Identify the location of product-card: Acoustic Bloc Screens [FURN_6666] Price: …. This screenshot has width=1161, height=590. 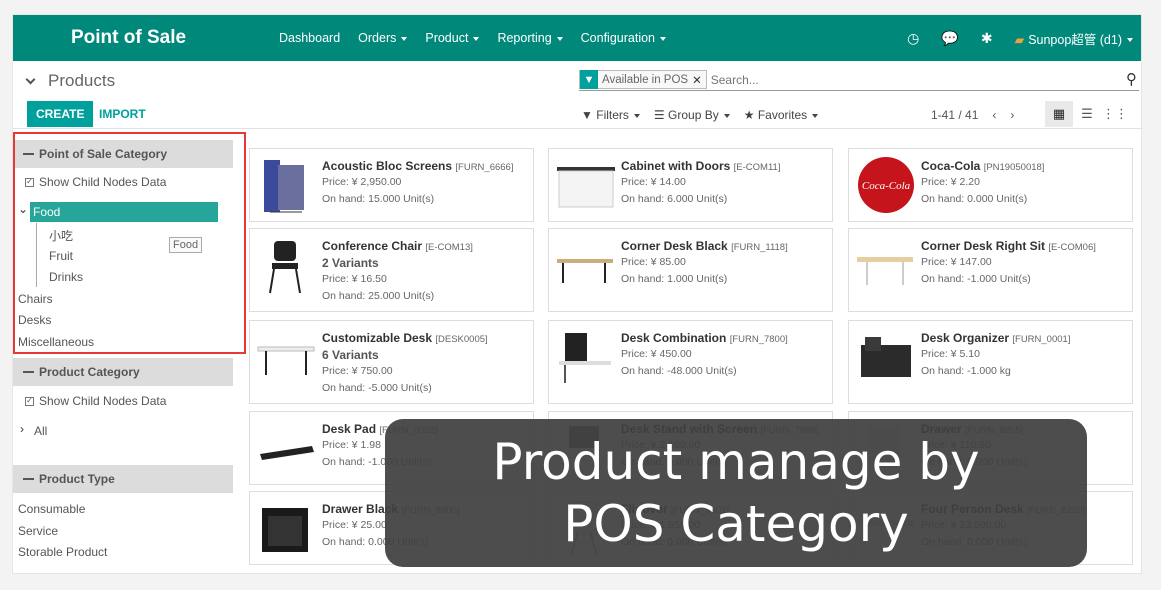
(391, 185).